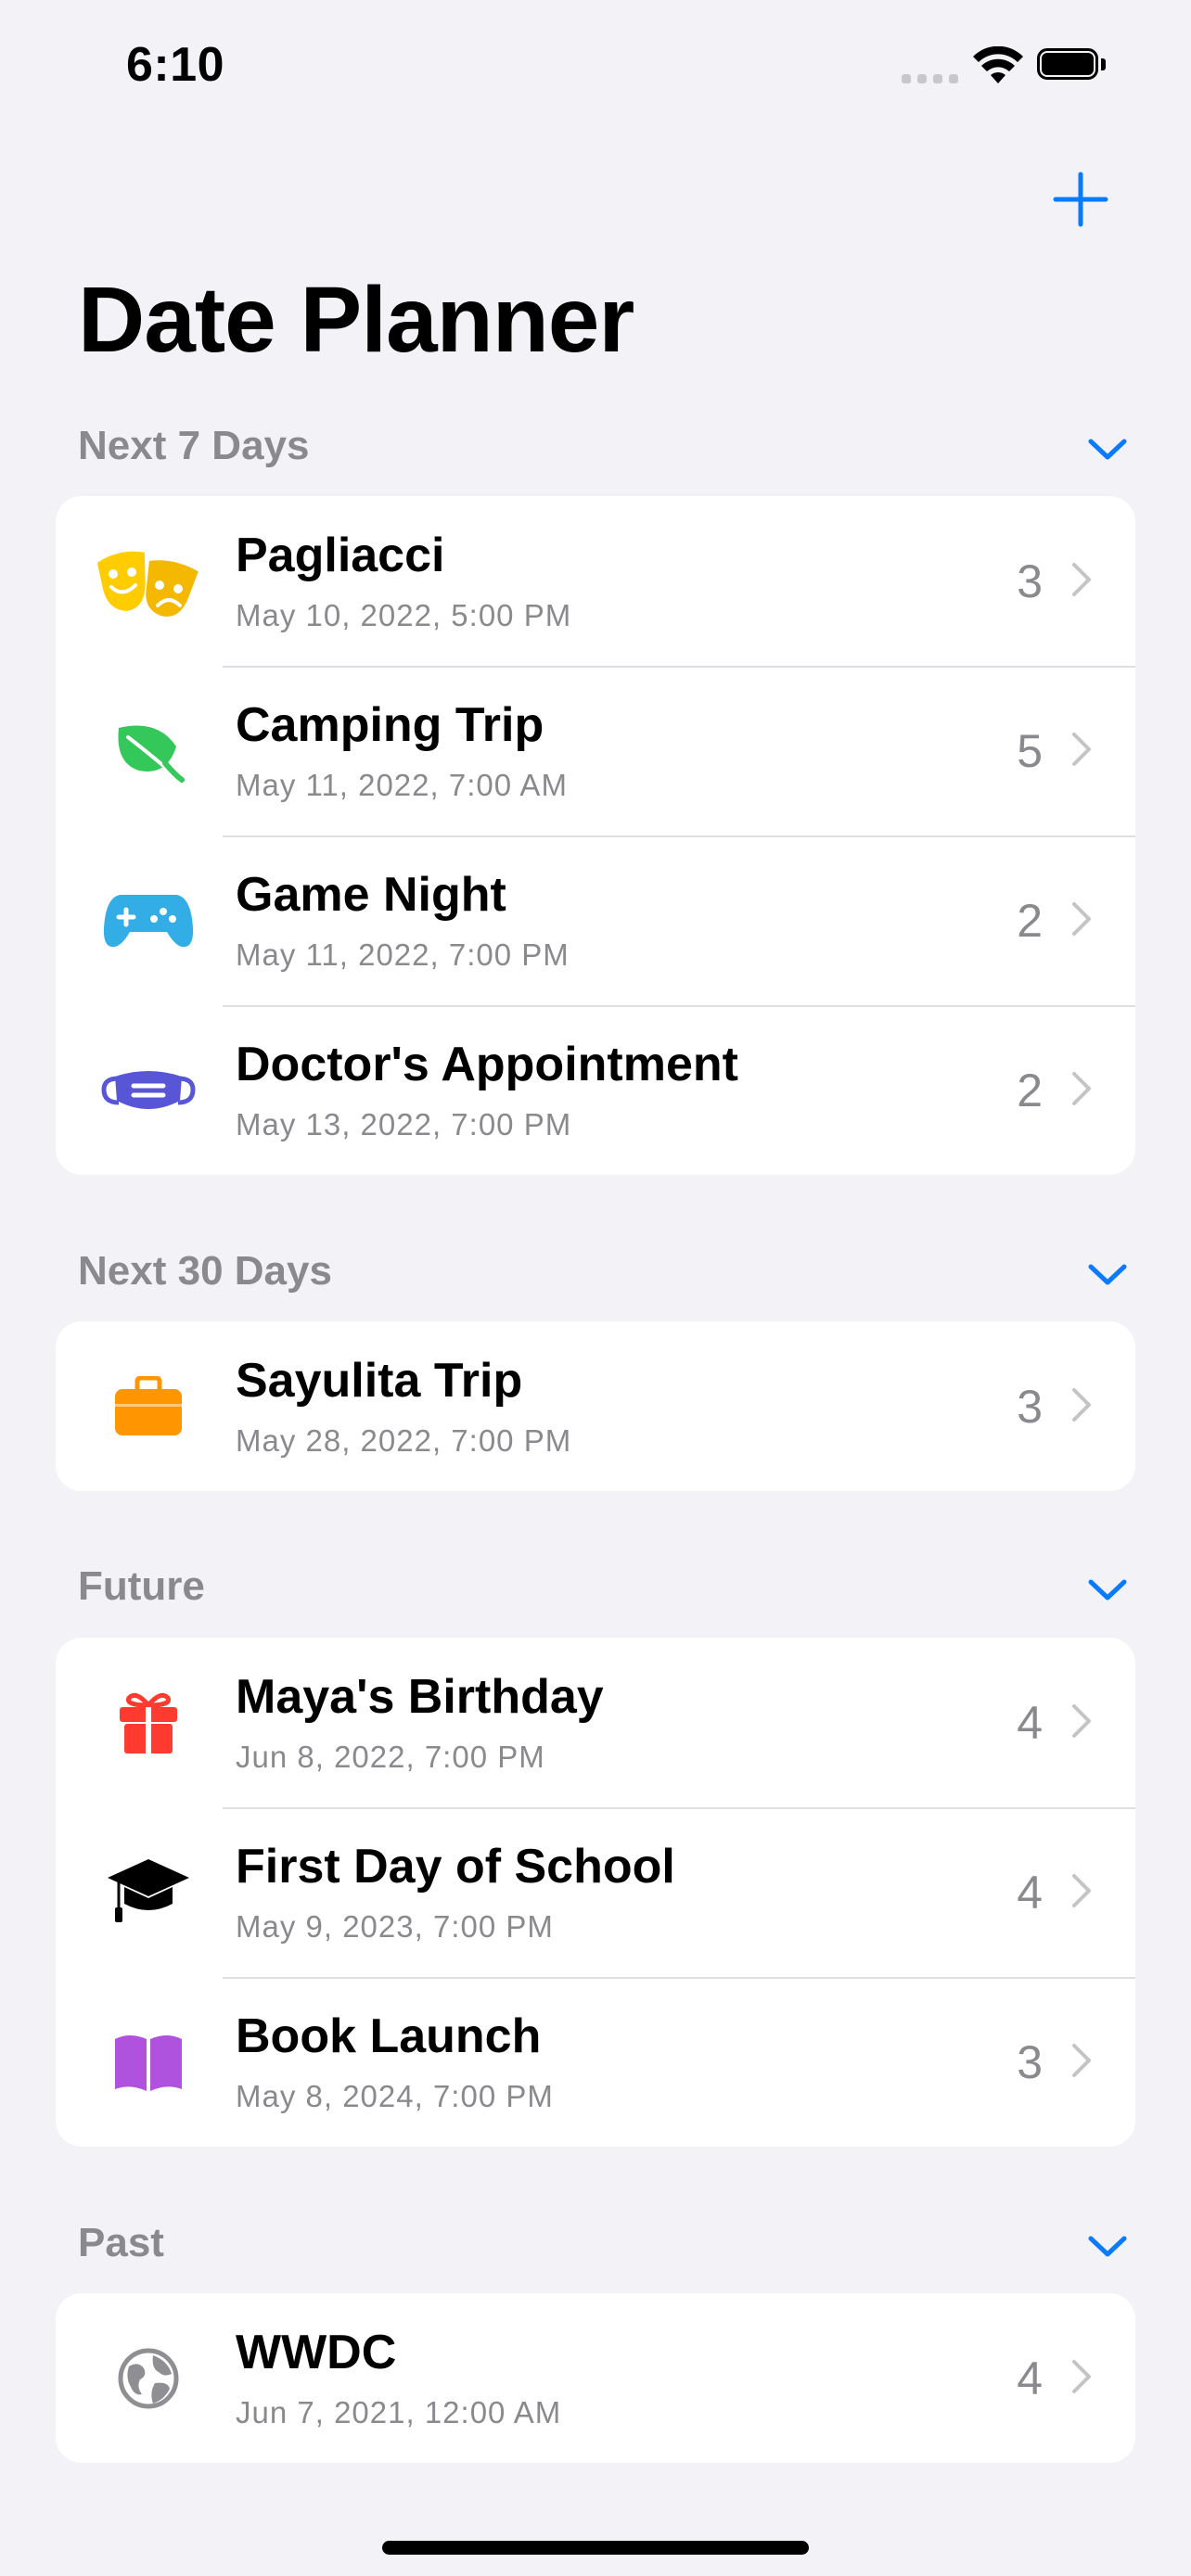  What do you see at coordinates (395, 1927) in the screenshot?
I see `event-date: May 9, 2023, 7:00 PM` at bounding box center [395, 1927].